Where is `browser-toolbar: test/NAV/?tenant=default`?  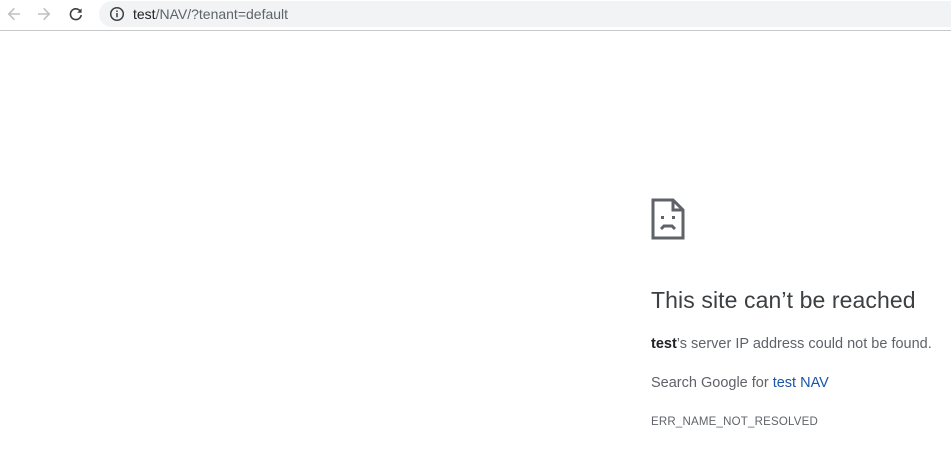 browser-toolbar: test/NAV/?tenant=default is located at coordinates (475, 15).